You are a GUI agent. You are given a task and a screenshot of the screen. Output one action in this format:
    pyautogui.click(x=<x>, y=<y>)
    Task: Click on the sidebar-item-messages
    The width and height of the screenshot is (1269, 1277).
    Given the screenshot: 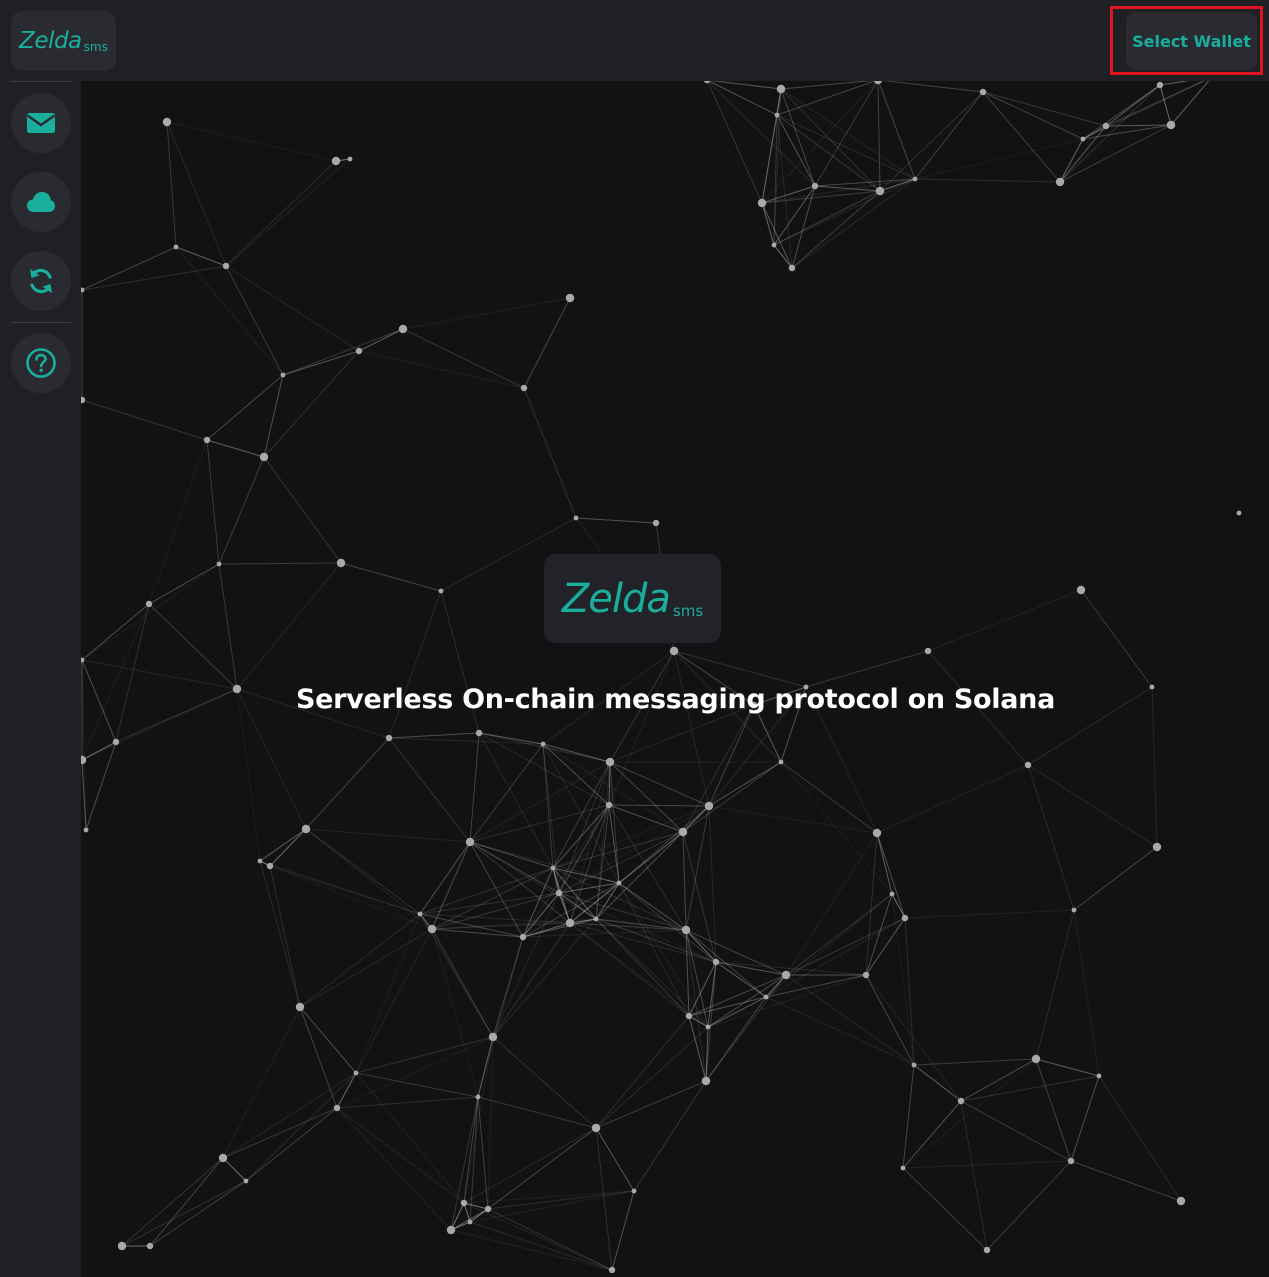 What is the action you would take?
    pyautogui.click(x=41, y=123)
    